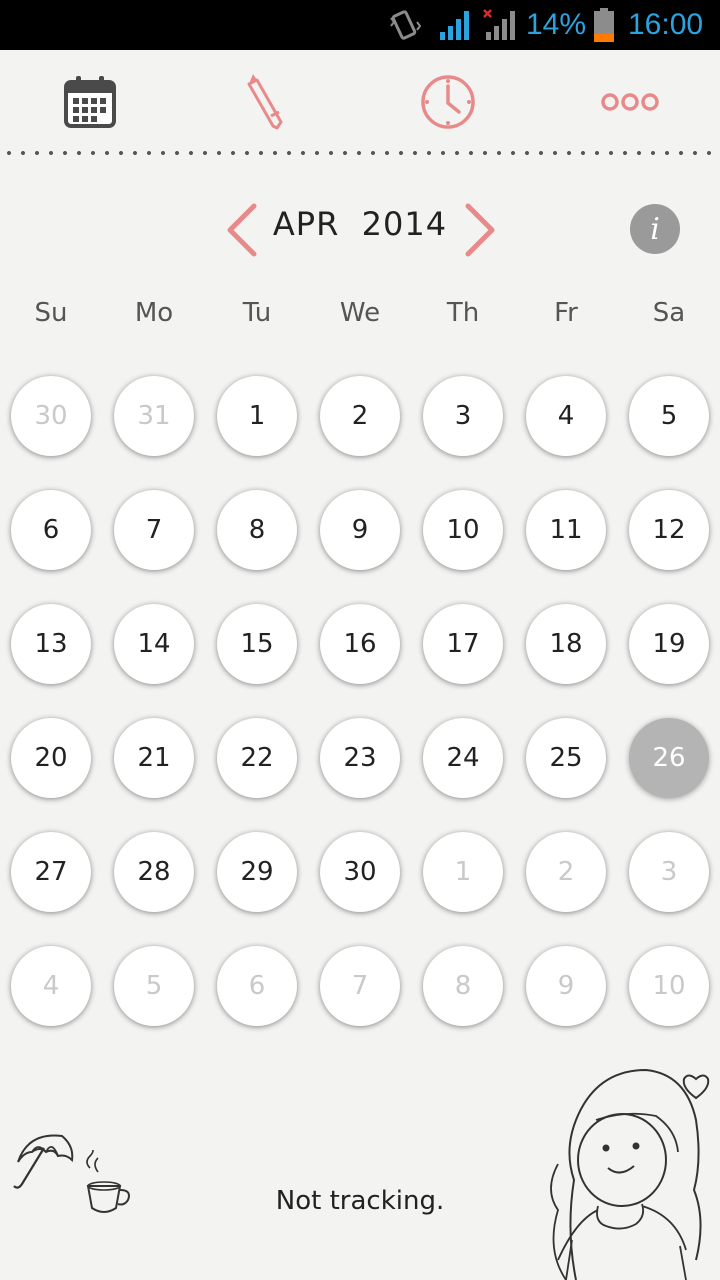  What do you see at coordinates (265, 102) in the screenshot?
I see `pencil-icon` at bounding box center [265, 102].